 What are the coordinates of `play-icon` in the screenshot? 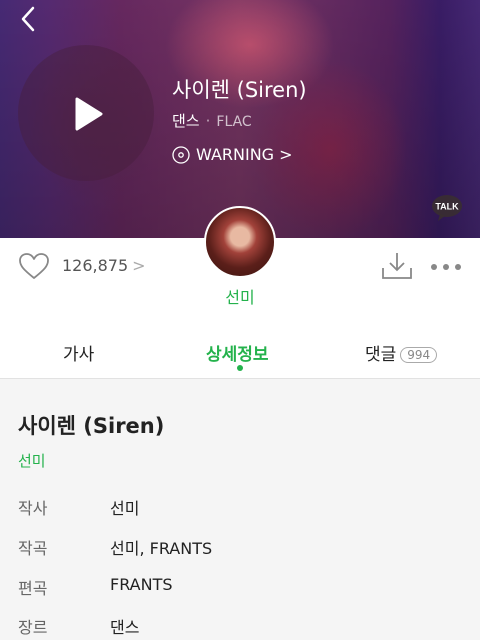 It's located at (89, 114).